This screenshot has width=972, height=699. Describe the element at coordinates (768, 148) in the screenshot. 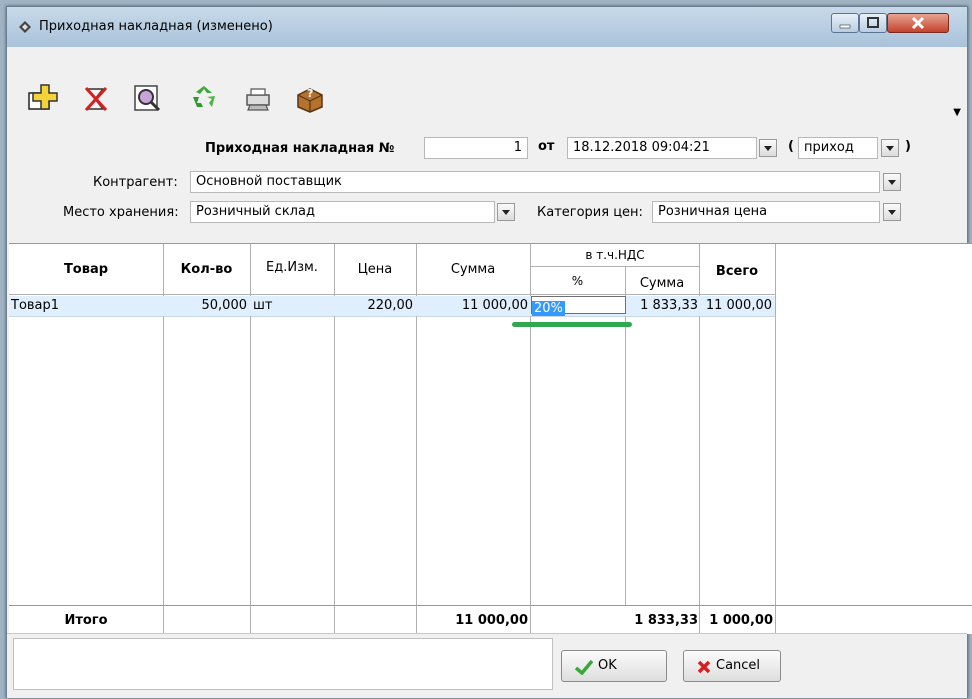

I see `date-dropdown-button` at that location.